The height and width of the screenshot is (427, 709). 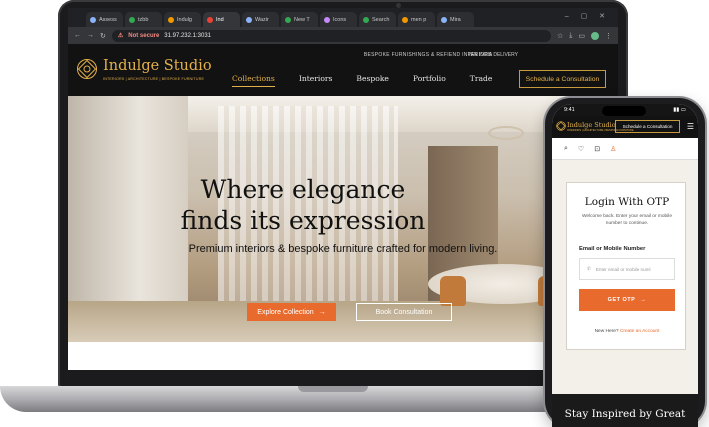 What do you see at coordinates (627, 300) in the screenshot?
I see `get-otp-button: GET OTP →` at bounding box center [627, 300].